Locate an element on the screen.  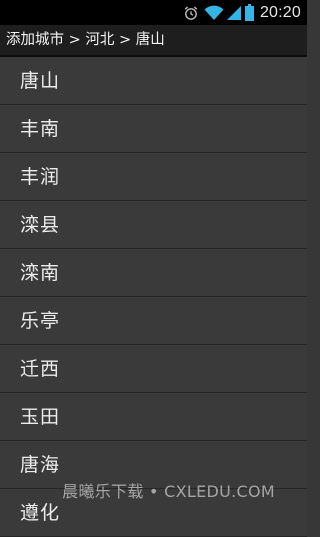
breadcrumb: 添加城市 > 河北 > 唐山 is located at coordinates (85, 40).